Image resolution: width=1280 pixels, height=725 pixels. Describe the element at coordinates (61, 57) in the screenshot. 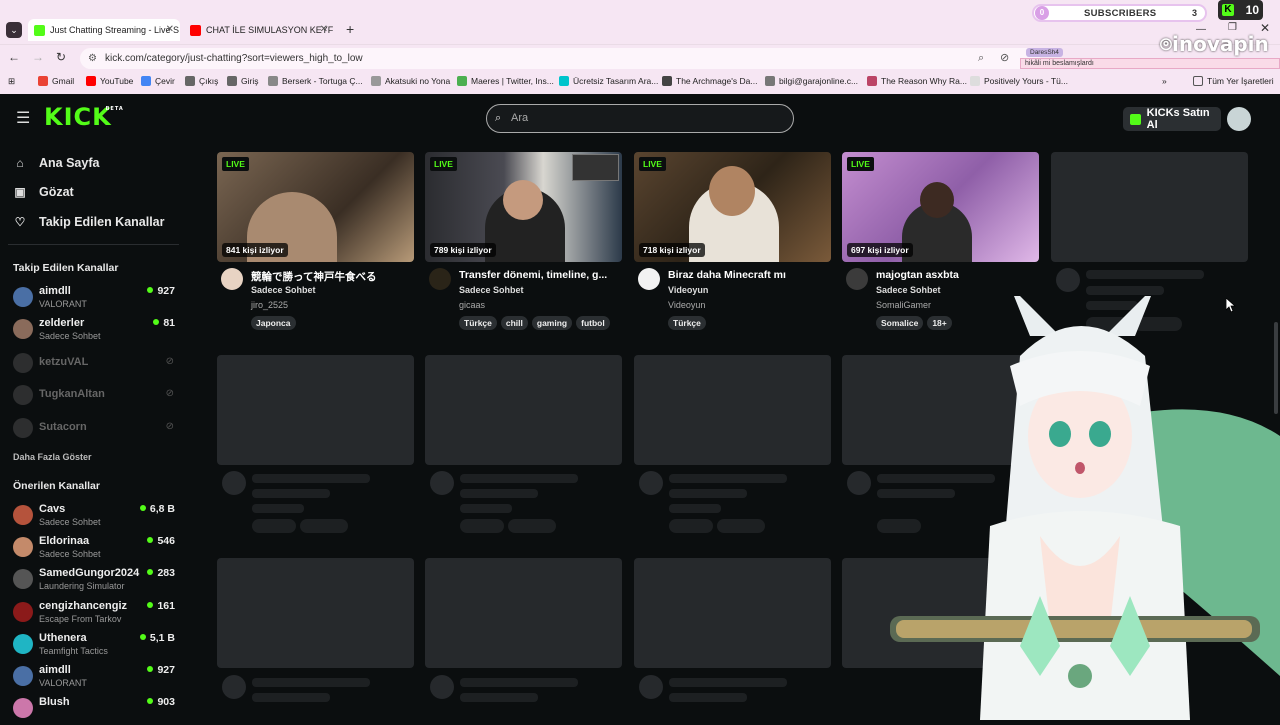

I see `reload-icon: ↻` at that location.